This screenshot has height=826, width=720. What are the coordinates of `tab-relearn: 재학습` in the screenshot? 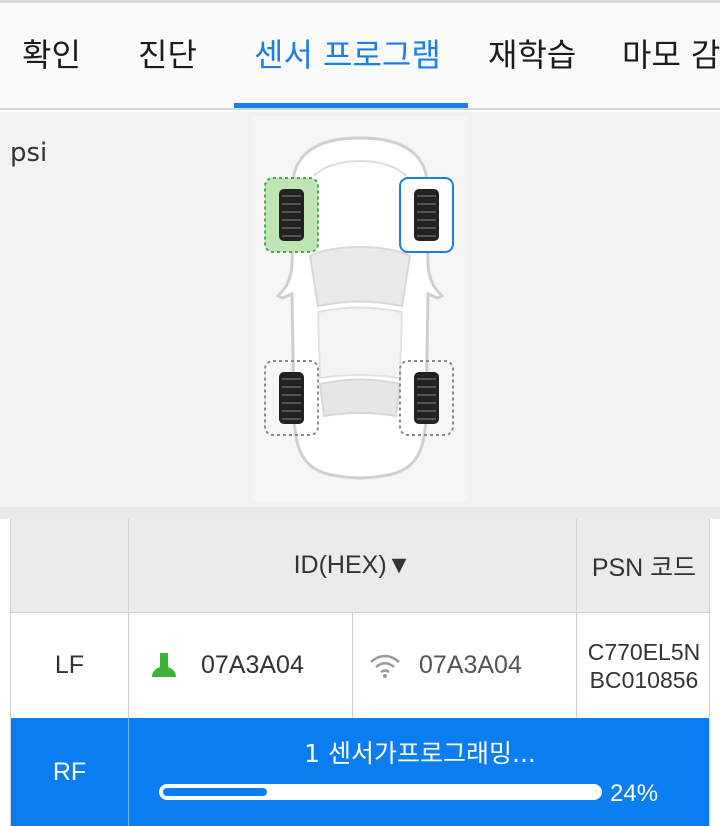 It's located at (532, 55).